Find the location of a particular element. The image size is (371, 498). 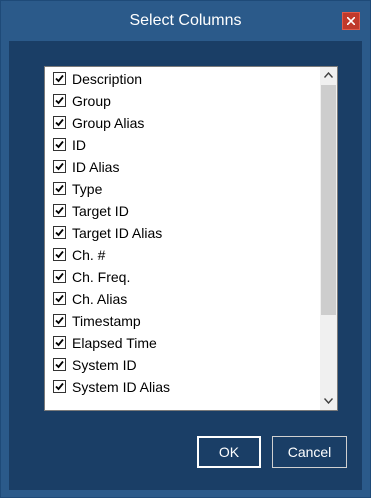

column-label: Ch. Freq. is located at coordinates (101, 277).